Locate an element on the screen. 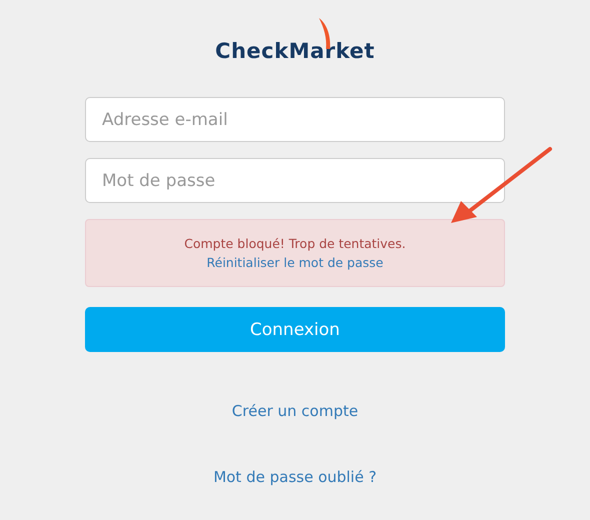  login-button: Connexion is located at coordinates (295, 329).